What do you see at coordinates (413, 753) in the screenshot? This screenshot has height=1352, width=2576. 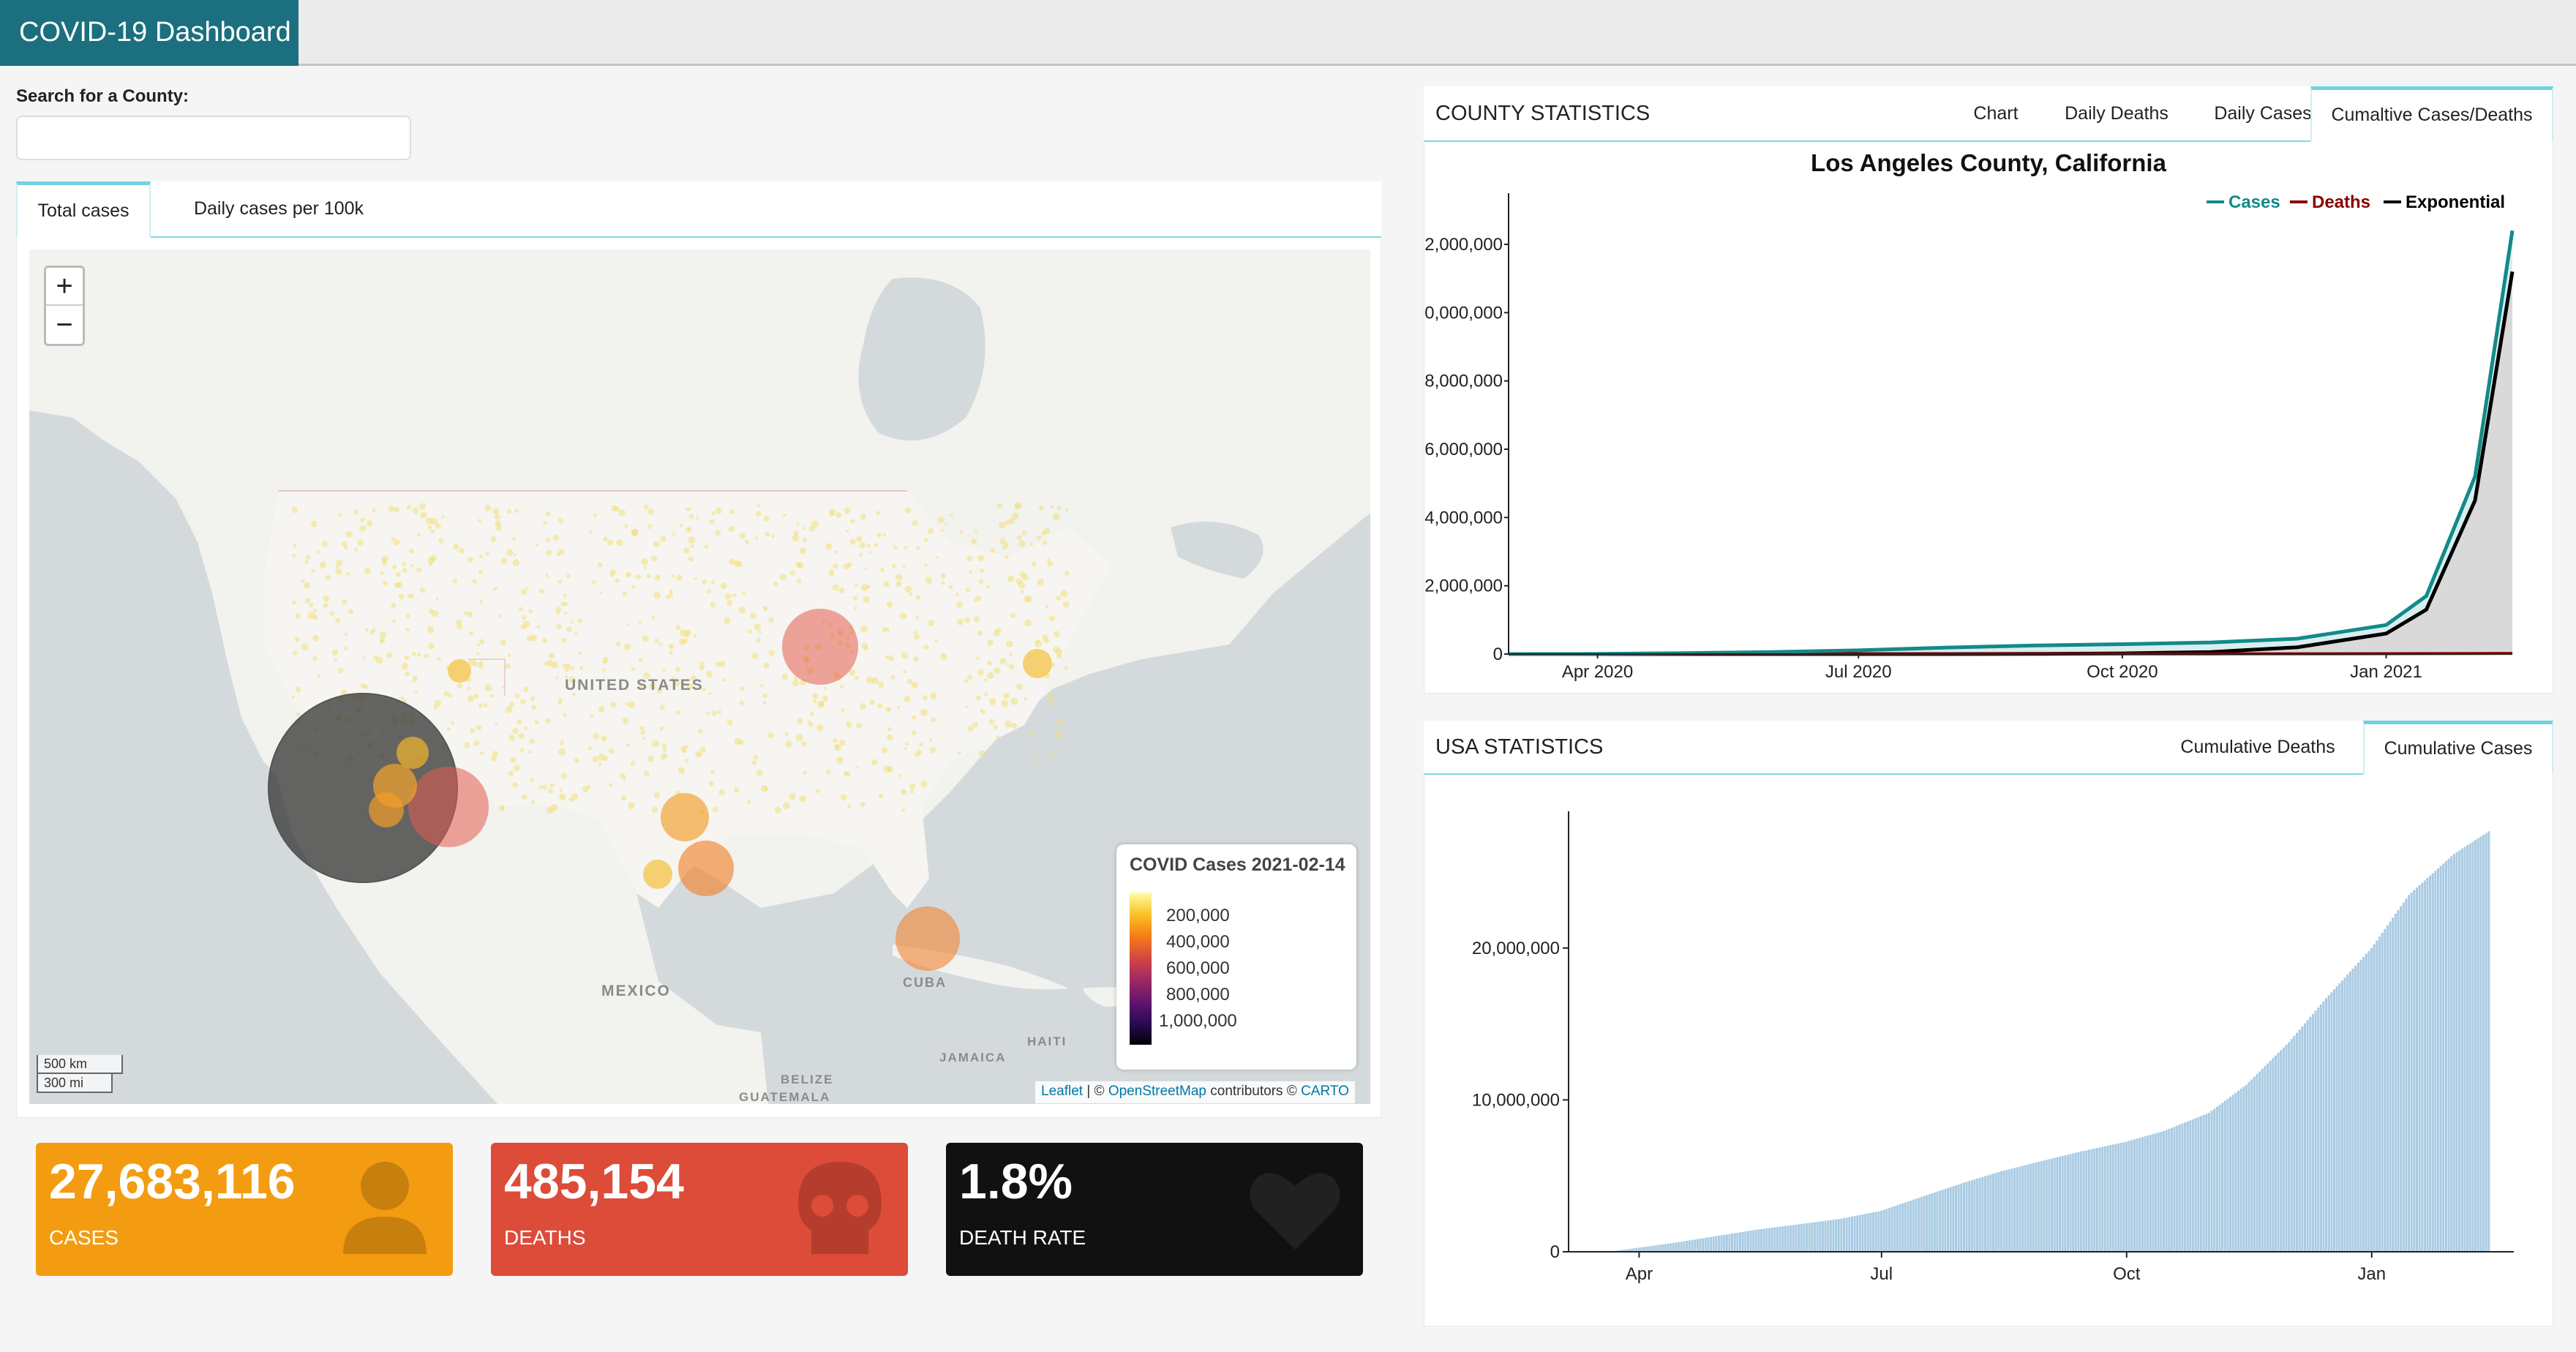 I see `bubble-riverside` at bounding box center [413, 753].